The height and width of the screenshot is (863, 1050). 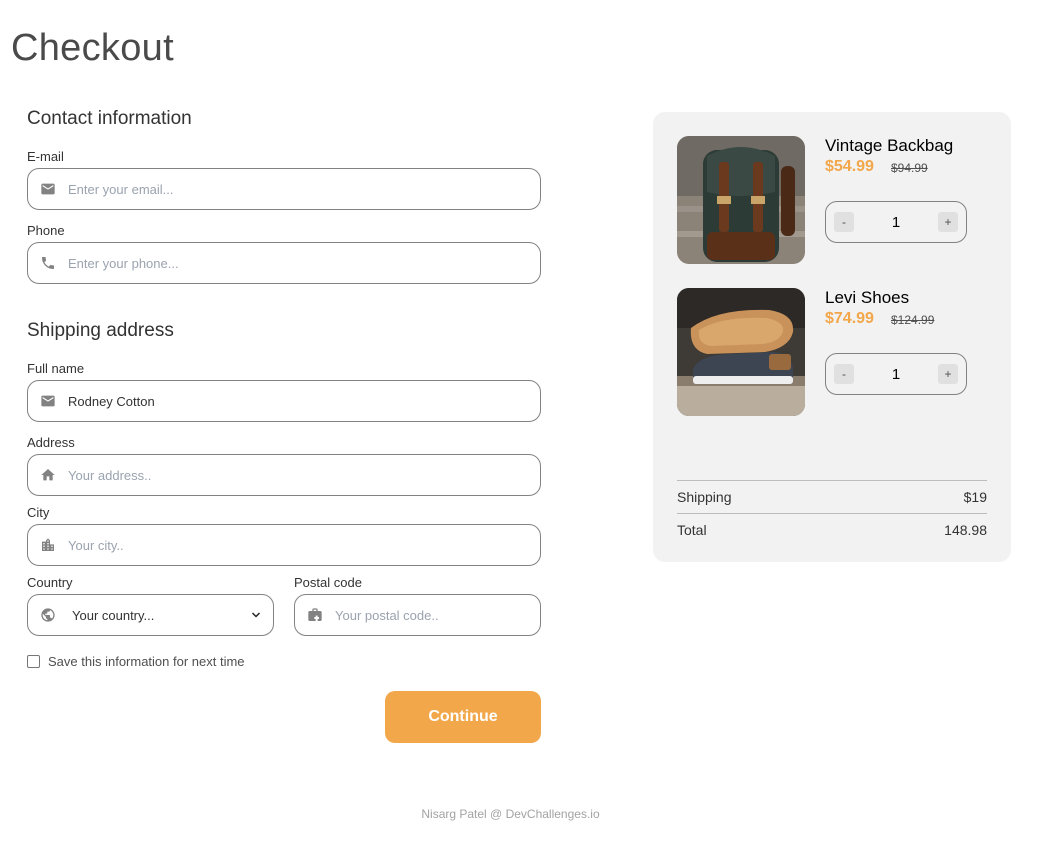 I want to click on city-input, so click(x=304, y=545).